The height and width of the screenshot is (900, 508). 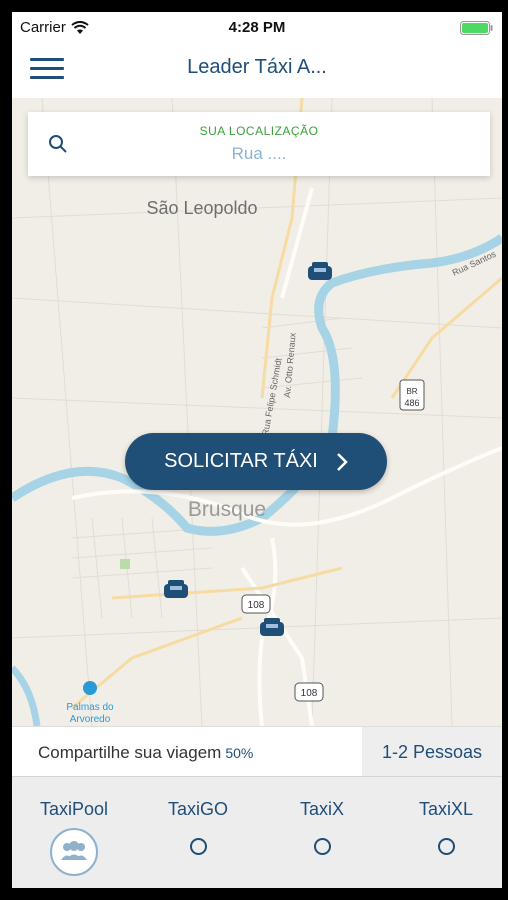 What do you see at coordinates (239, 753) in the screenshot?
I see `share-discount: 50%` at bounding box center [239, 753].